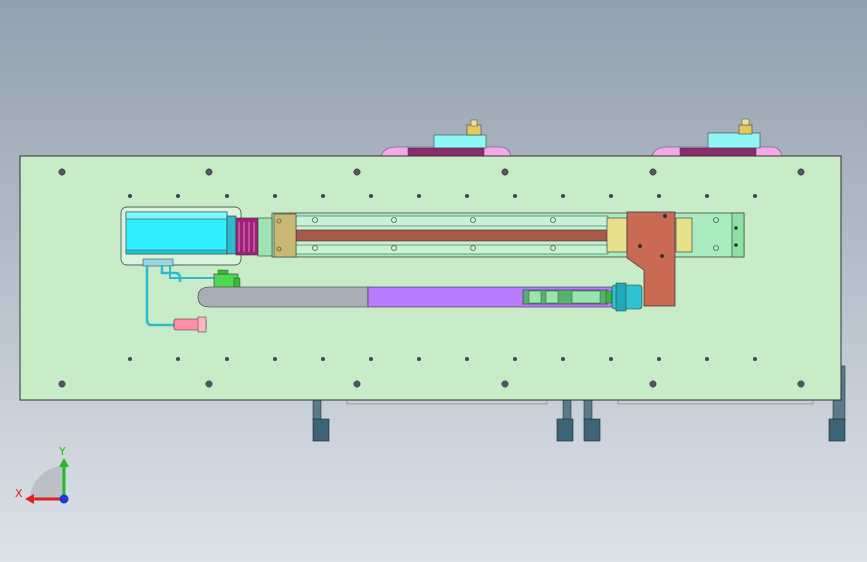 The height and width of the screenshot is (562, 867). I want to click on axis-y-label: Y, so click(62, 451).